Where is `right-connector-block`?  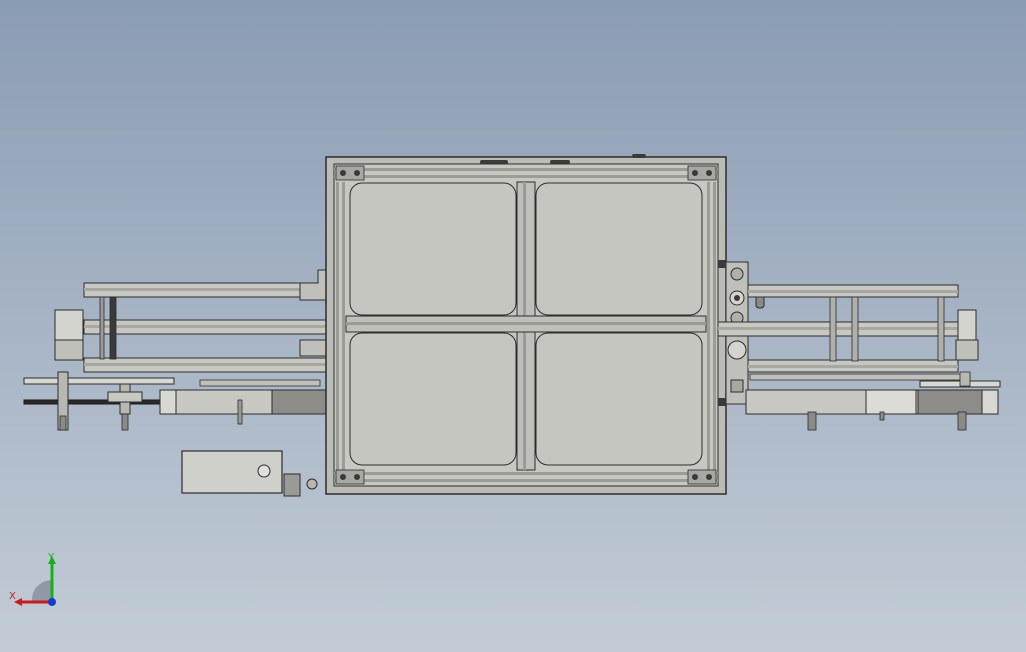 right-connector-block is located at coordinates (737, 386).